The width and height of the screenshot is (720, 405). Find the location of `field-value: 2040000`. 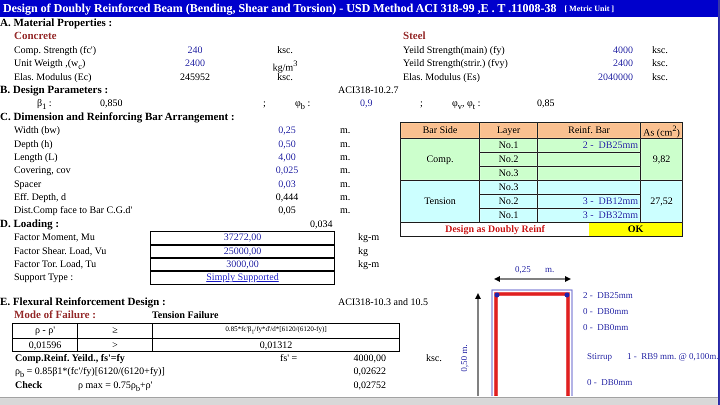

field-value: 2040000 is located at coordinates (615, 77).